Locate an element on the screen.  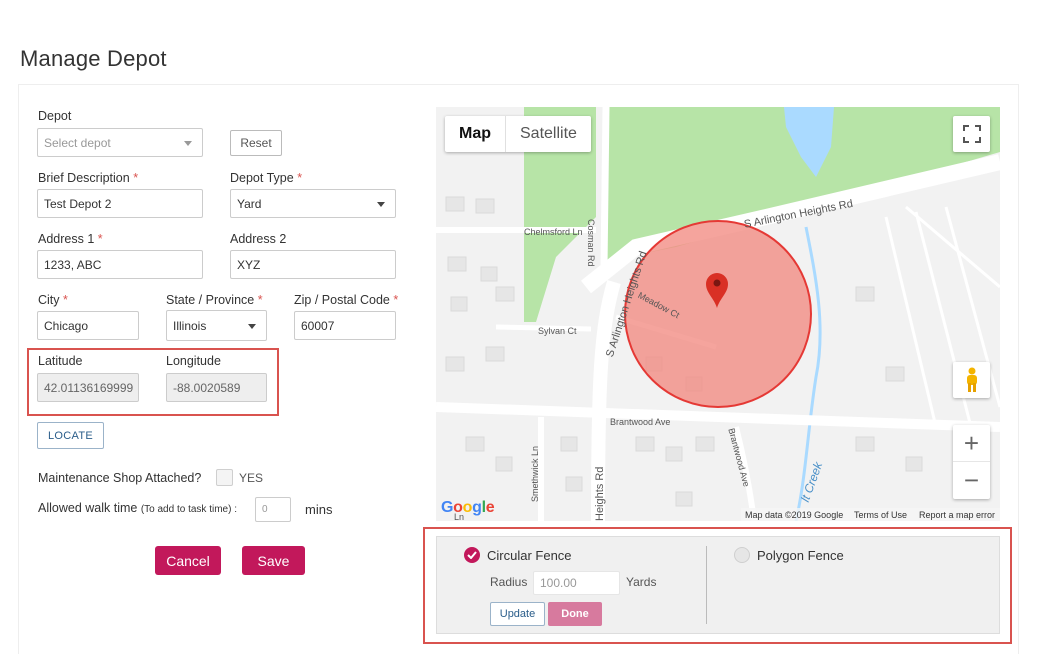
page-title: Manage Depot is located at coordinates (93, 58).